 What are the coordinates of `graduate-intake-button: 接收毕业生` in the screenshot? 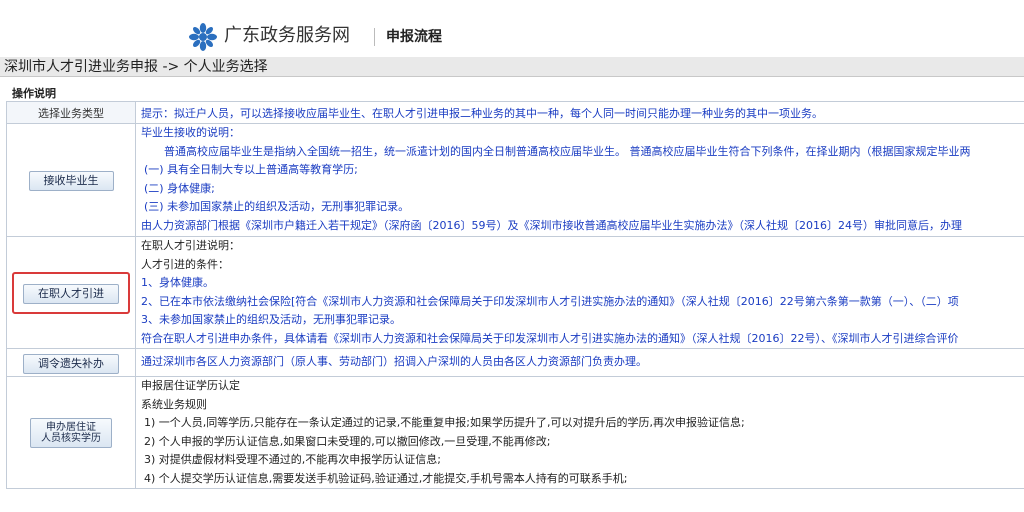 It's located at (71, 181).